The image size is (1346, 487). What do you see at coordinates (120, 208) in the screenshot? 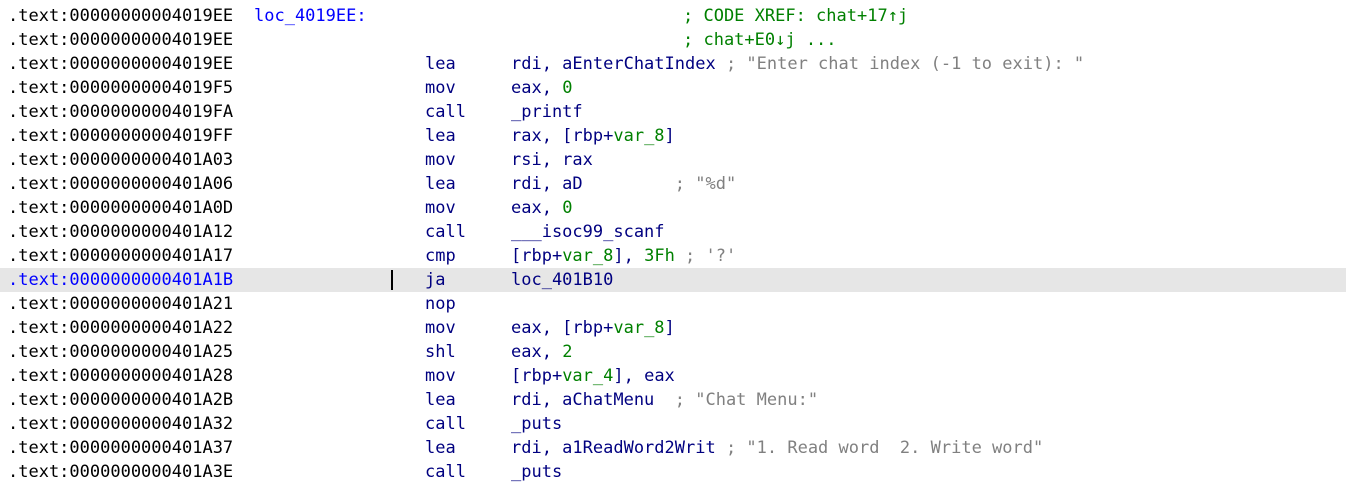
I see `address: .text:0000000000401A0D` at bounding box center [120, 208].